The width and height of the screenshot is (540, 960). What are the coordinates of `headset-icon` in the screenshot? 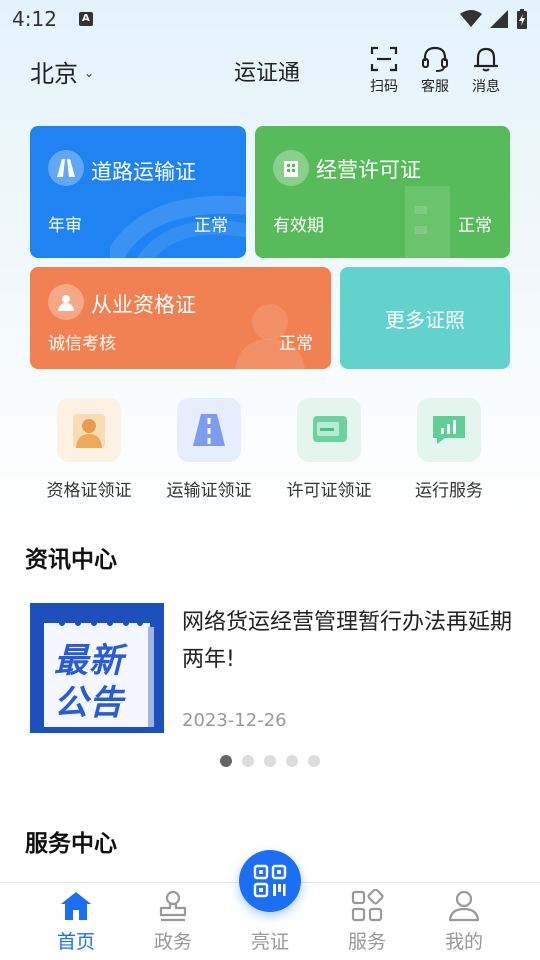 It's located at (435, 59).